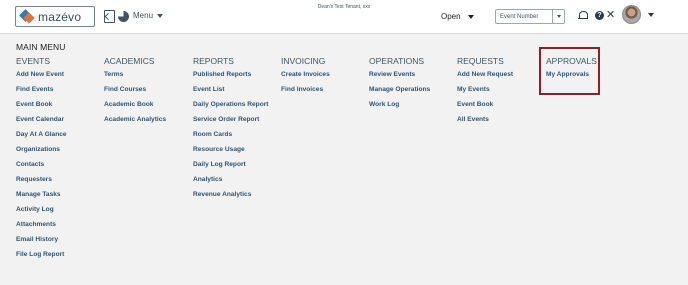 The image size is (688, 285). What do you see at coordinates (41, 212) in the screenshot?
I see `menu-link: Activity Log` at bounding box center [41, 212].